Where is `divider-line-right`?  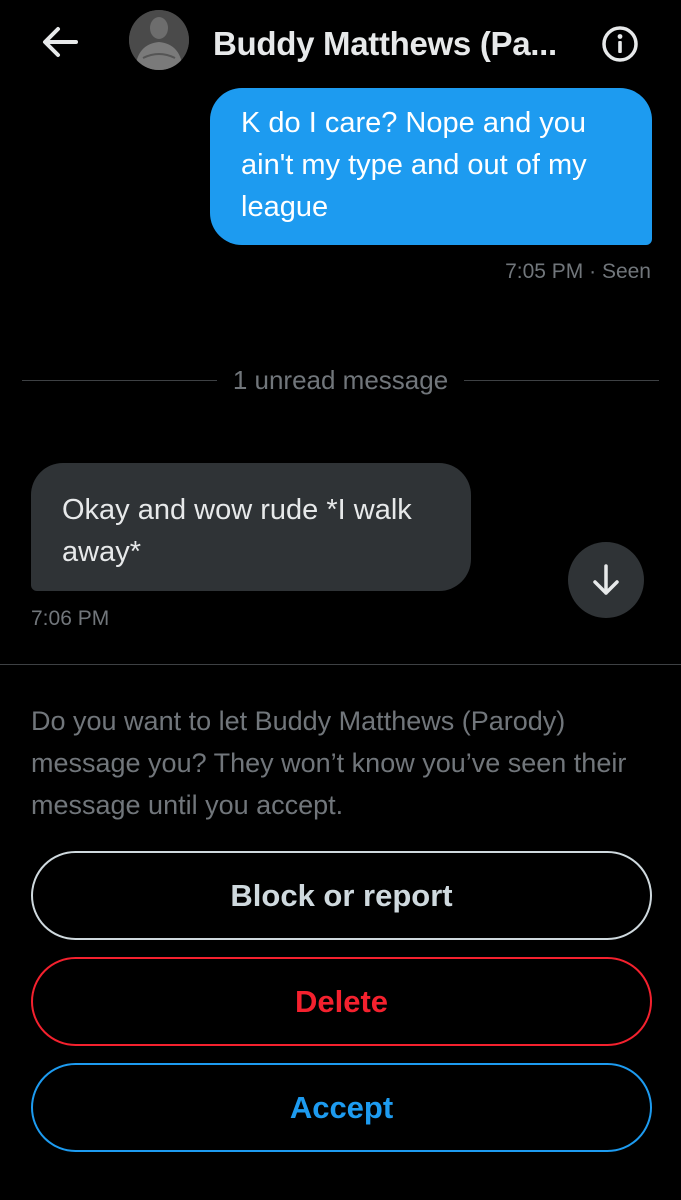
divider-line-right is located at coordinates (561, 380).